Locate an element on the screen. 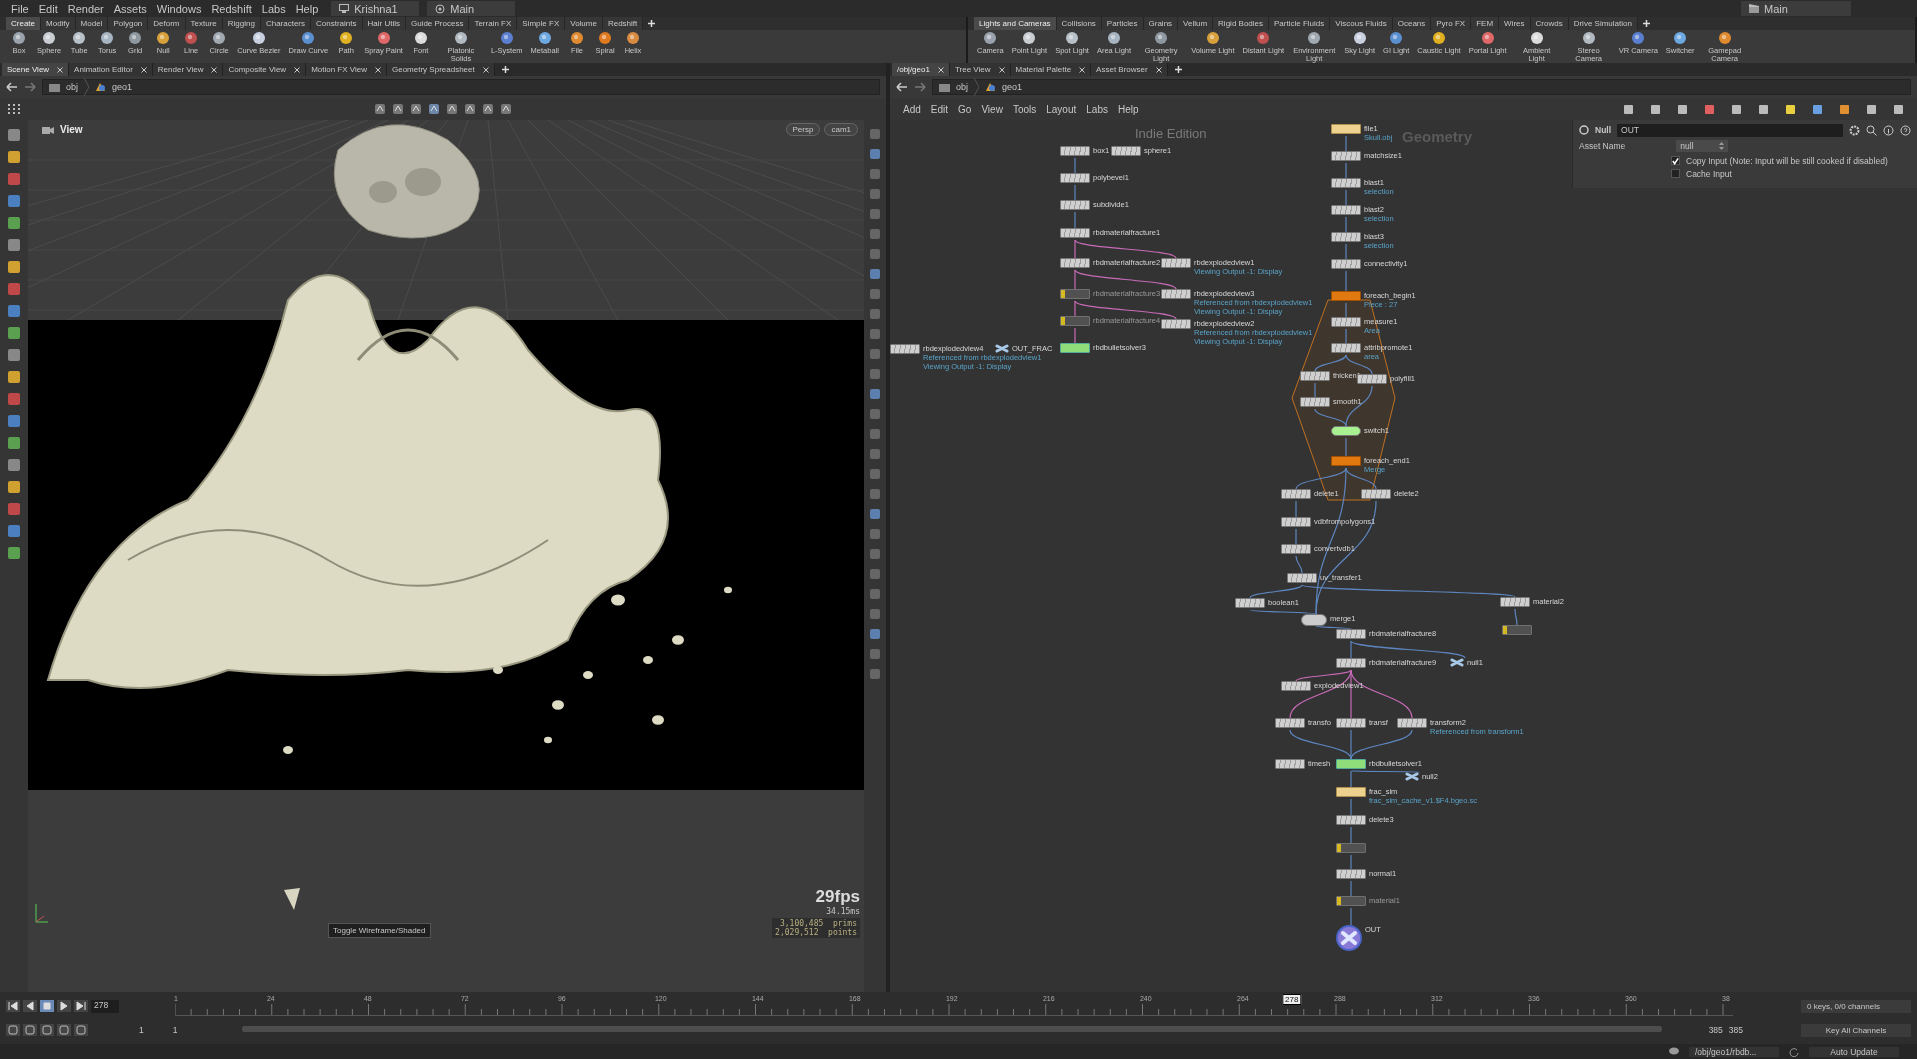 This screenshot has width=1917, height=1059. menu-item: Tools is located at coordinates (1024, 109).